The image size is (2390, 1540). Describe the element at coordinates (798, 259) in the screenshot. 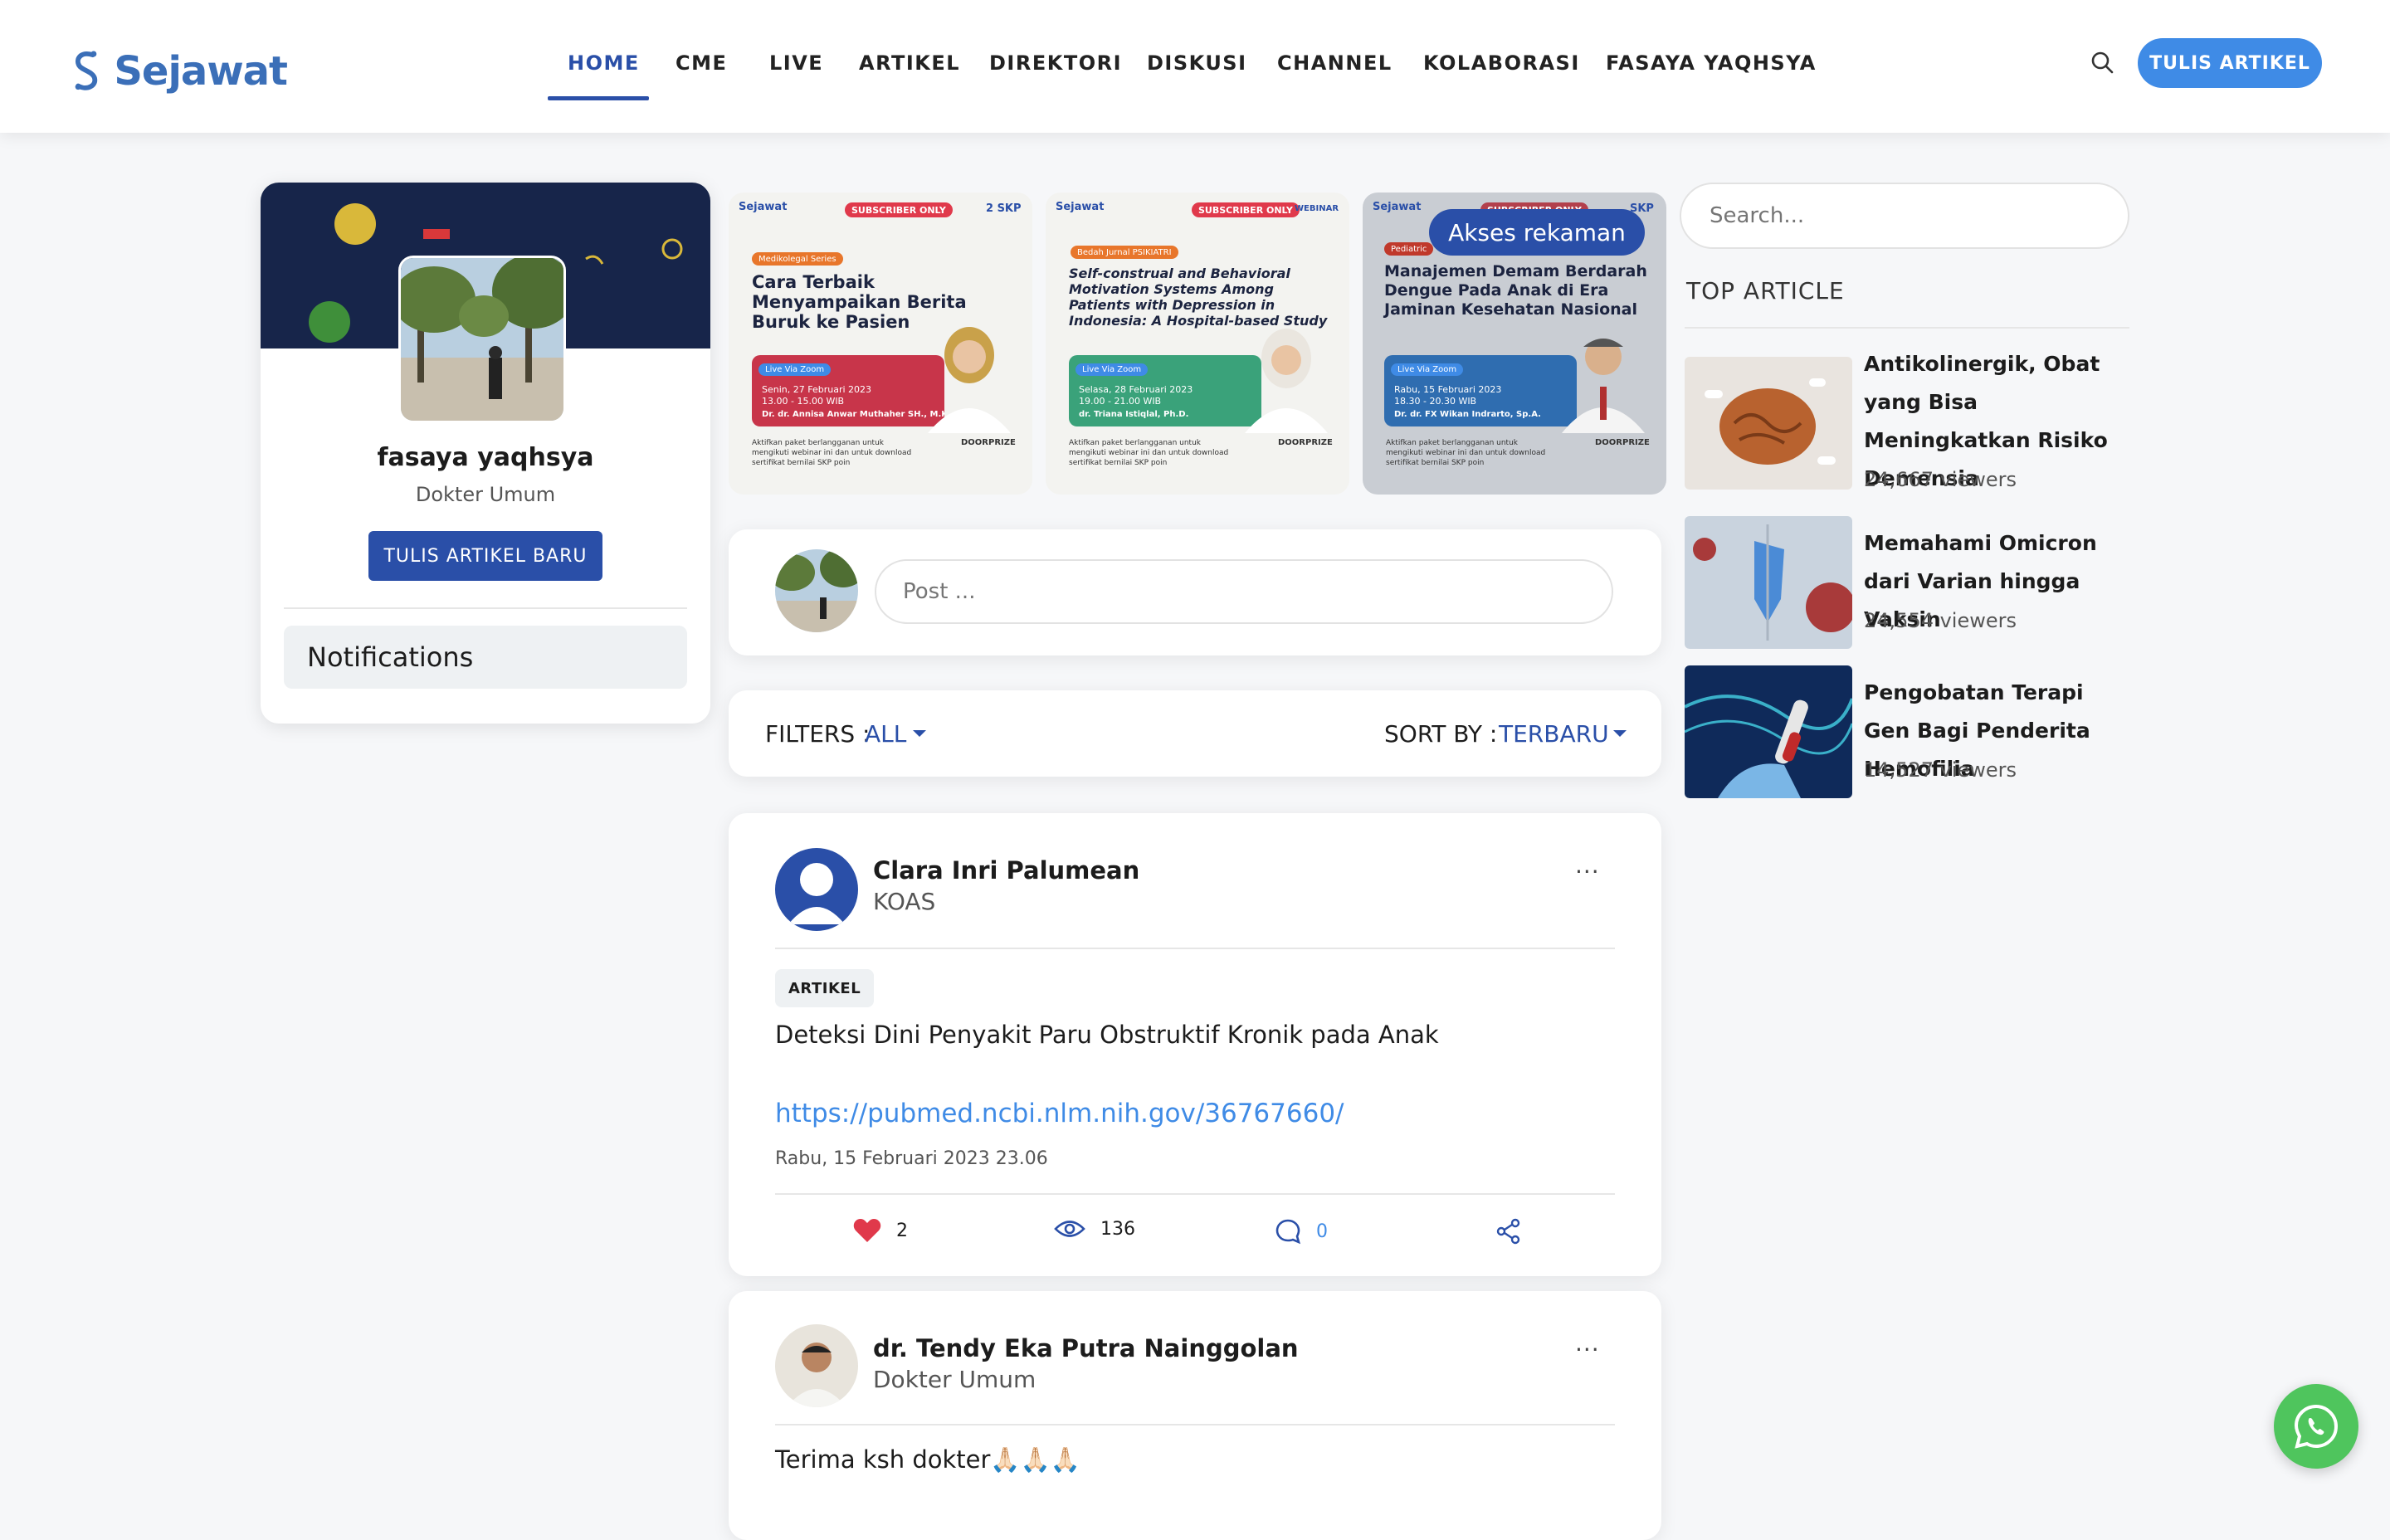

I see `series-tag: Medikolegal Series` at that location.